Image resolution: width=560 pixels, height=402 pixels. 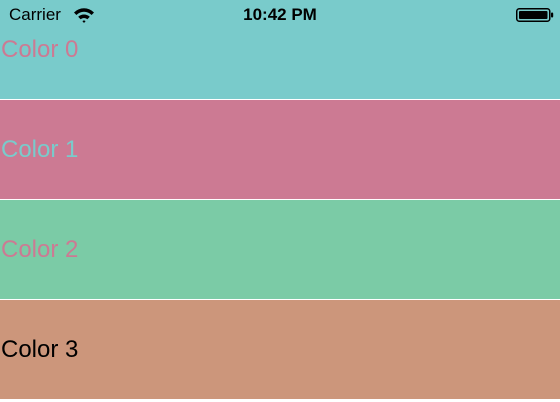 What do you see at coordinates (40, 49) in the screenshot?
I see `row-label: Color 0` at bounding box center [40, 49].